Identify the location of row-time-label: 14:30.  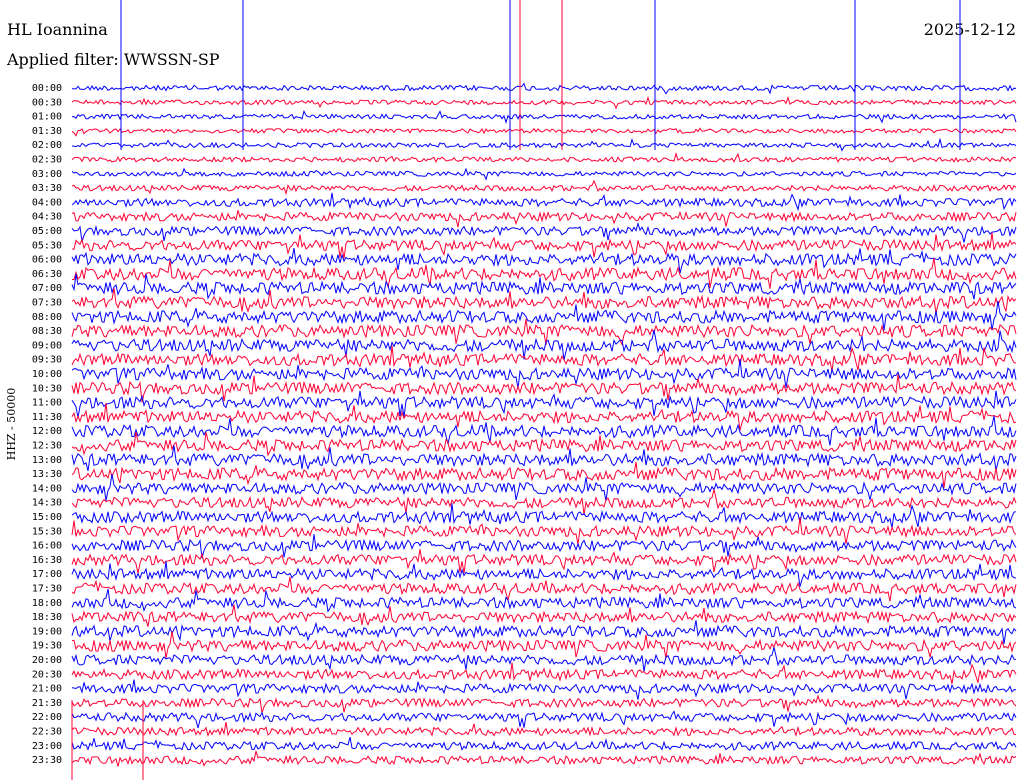
(47, 503).